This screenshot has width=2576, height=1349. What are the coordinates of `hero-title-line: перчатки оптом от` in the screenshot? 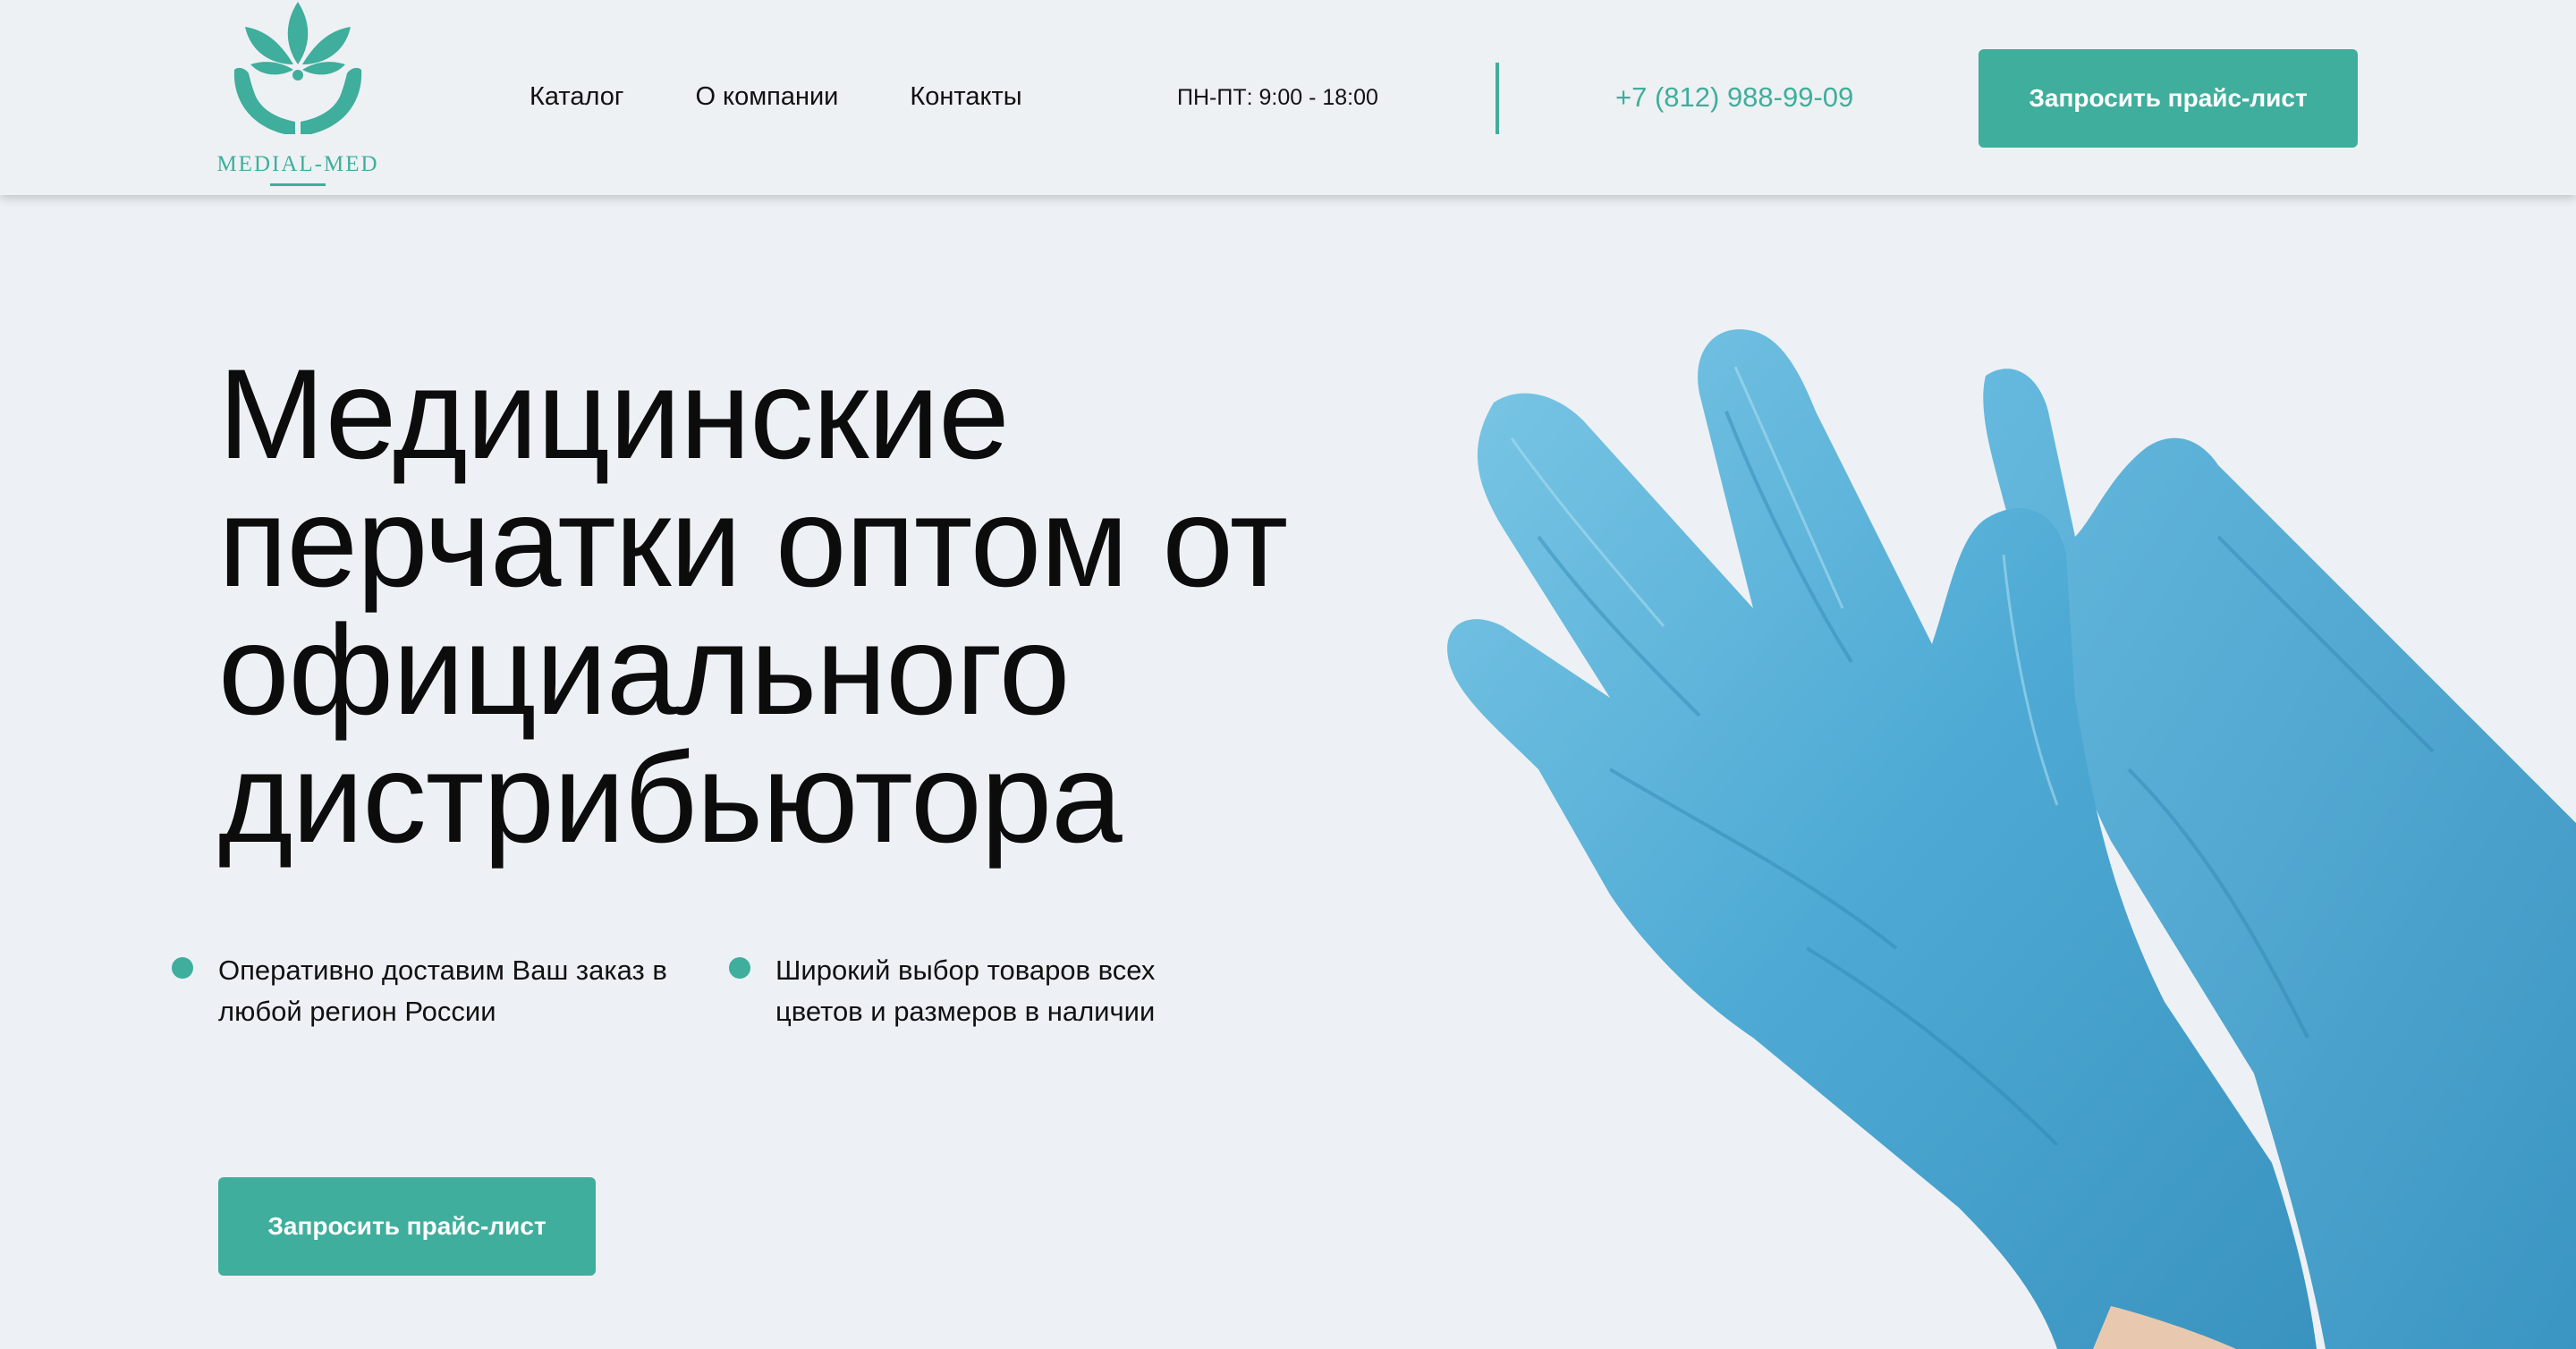 It's located at (753, 542).